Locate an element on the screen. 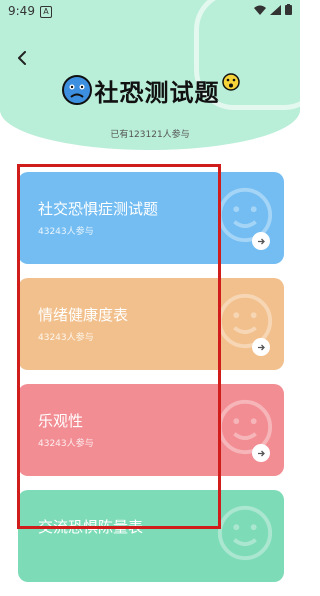  anxious-face-icon is located at coordinates (230, 82).